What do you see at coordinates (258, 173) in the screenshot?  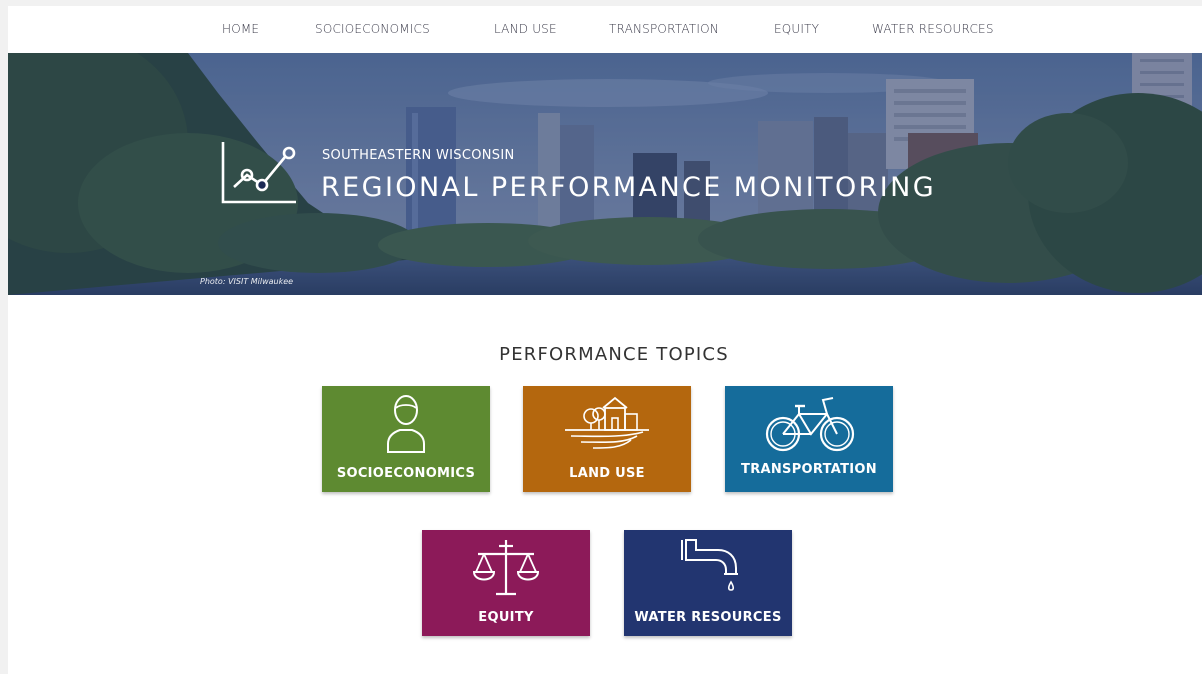 I see `line-chart-icon` at bounding box center [258, 173].